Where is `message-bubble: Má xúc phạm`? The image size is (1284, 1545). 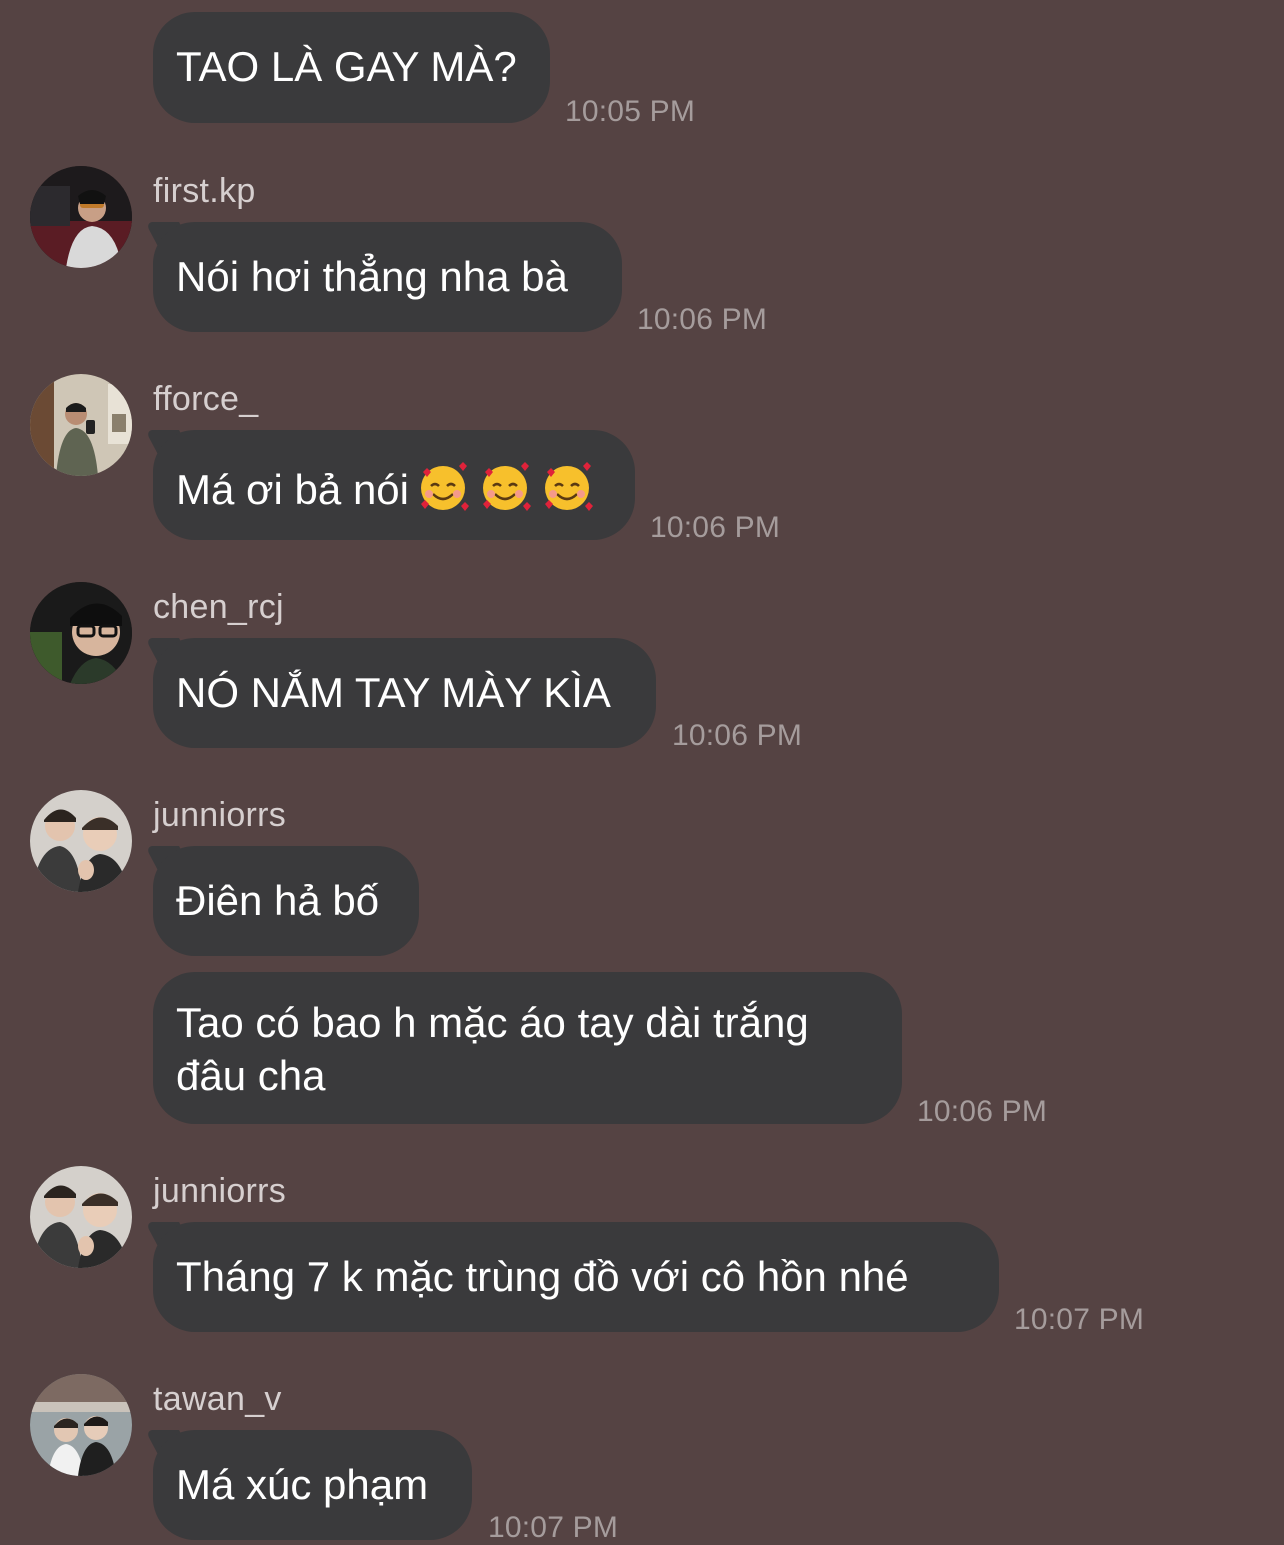
message-bubble: Má xúc phạm is located at coordinates (312, 1485).